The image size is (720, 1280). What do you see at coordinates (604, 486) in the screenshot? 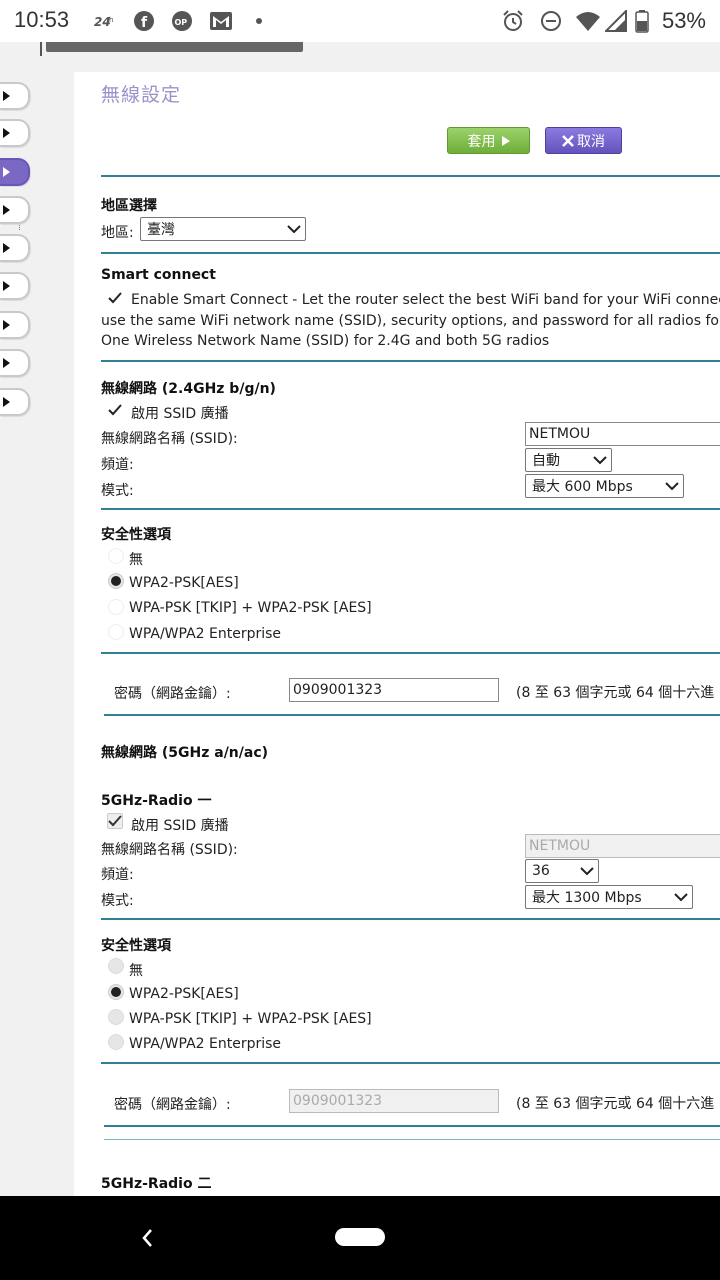
I see `wifi24-mode-select: 最大 600 Mbps` at bounding box center [604, 486].